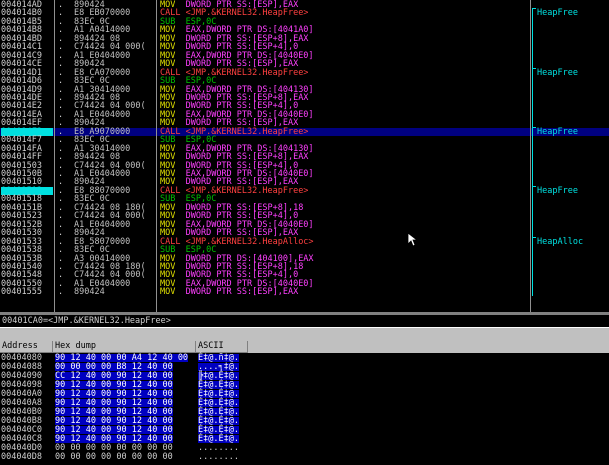 The image size is (609, 465). Describe the element at coordinates (242, 292) in the screenshot. I see `disasm-operands: DWORD PTR SS:[ESP],EAX` at that location.